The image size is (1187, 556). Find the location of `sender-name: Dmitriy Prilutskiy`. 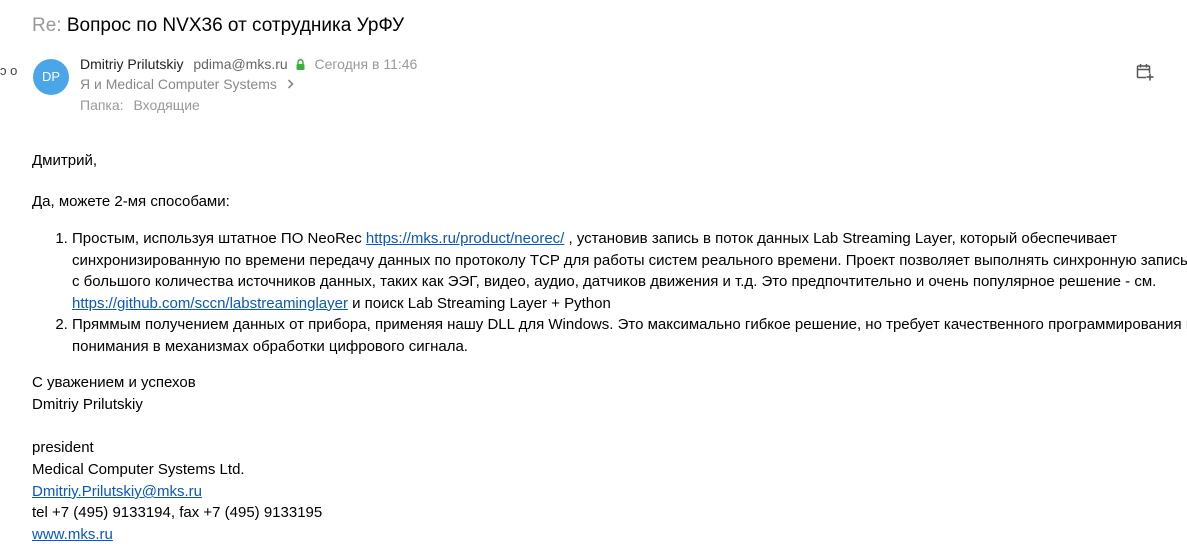

sender-name: Dmitriy Prilutskiy is located at coordinates (131, 64).